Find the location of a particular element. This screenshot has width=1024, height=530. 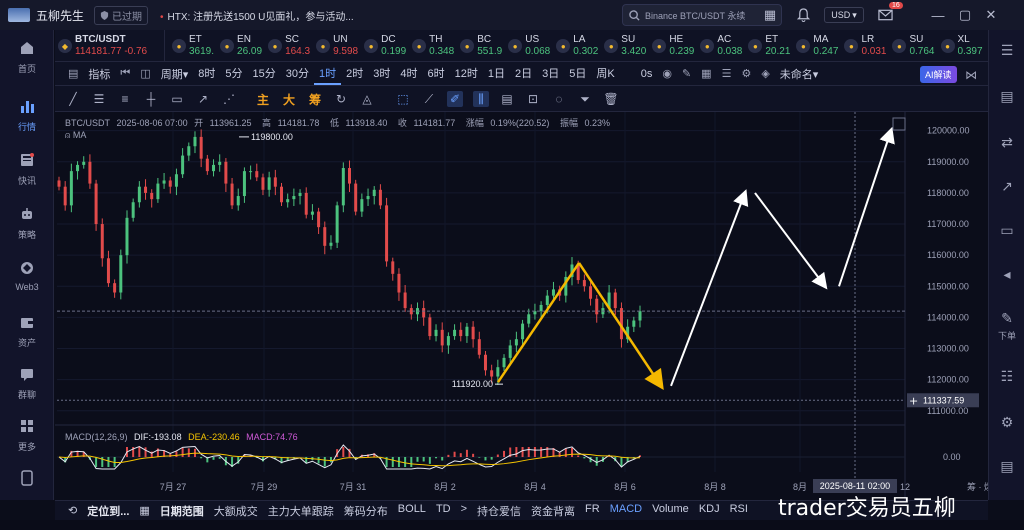

indicator-tab: MACD is located at coordinates (626, 511).